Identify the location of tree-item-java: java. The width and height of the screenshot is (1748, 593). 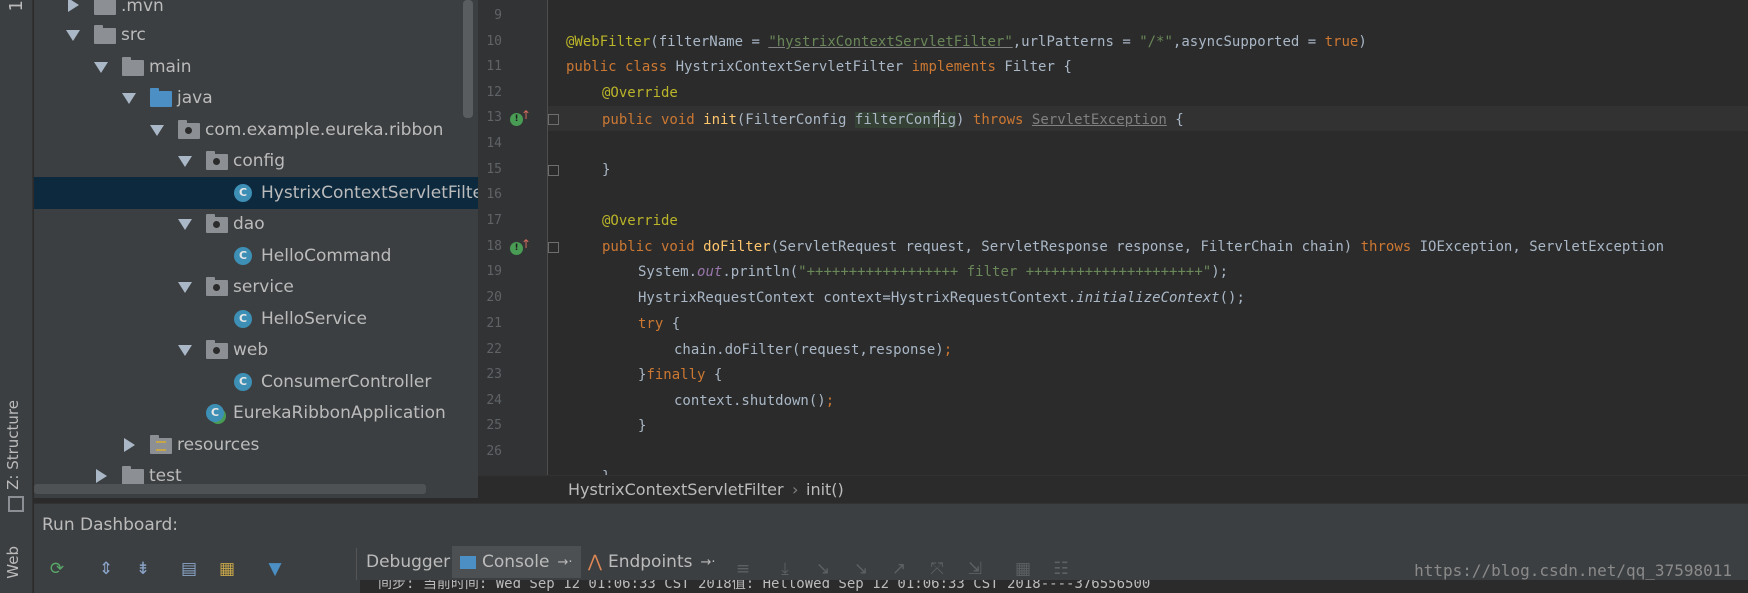
(256, 98).